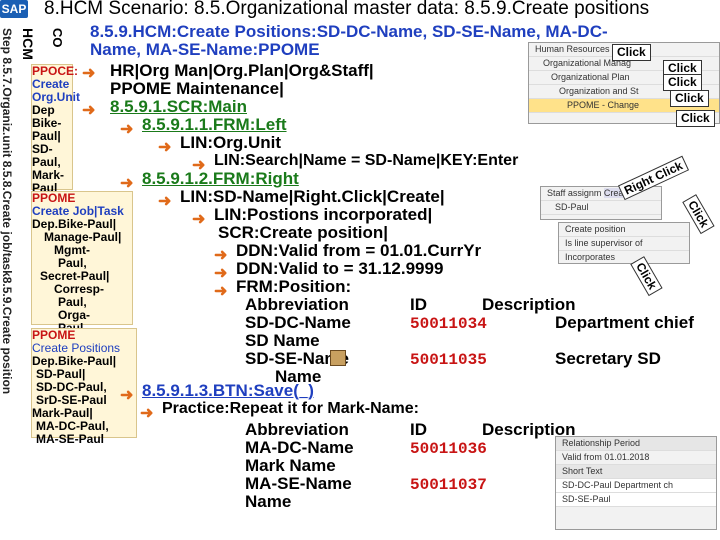 Image resolution: width=720 pixels, height=540 pixels. Describe the element at coordinates (205, 49) in the screenshot. I see `heading-line-2: Name, MA-SE-Name:PPOME` at that location.